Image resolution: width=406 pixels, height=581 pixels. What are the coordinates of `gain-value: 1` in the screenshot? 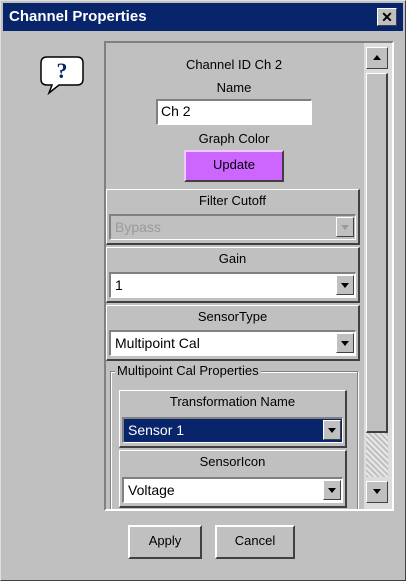 It's located at (119, 285).